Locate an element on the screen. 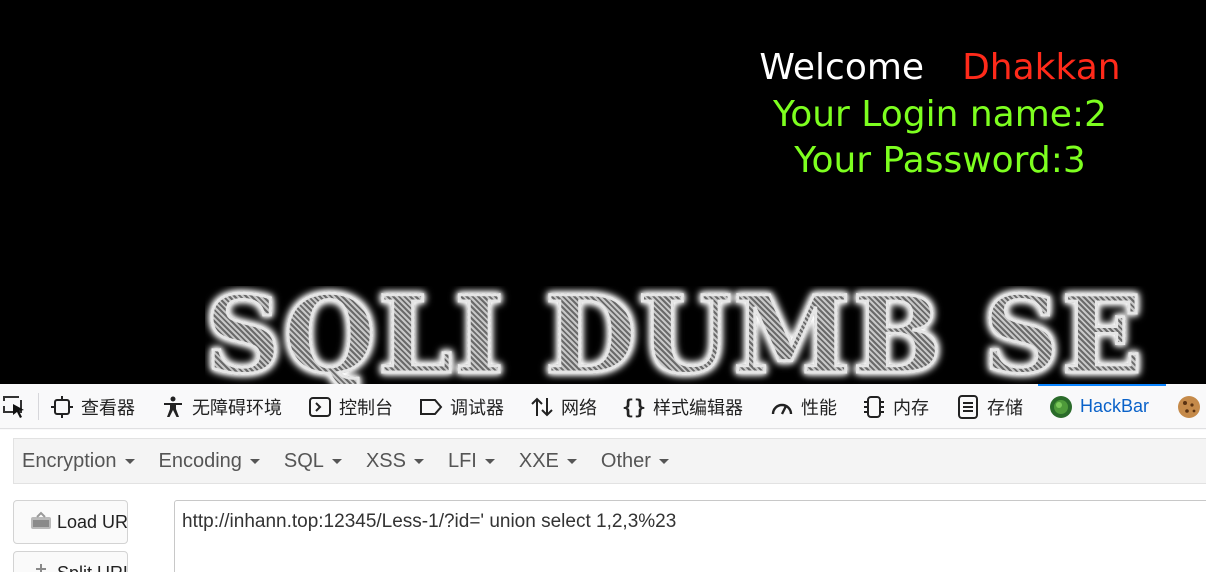  menu-encryption: Encryption is located at coordinates (78, 461).